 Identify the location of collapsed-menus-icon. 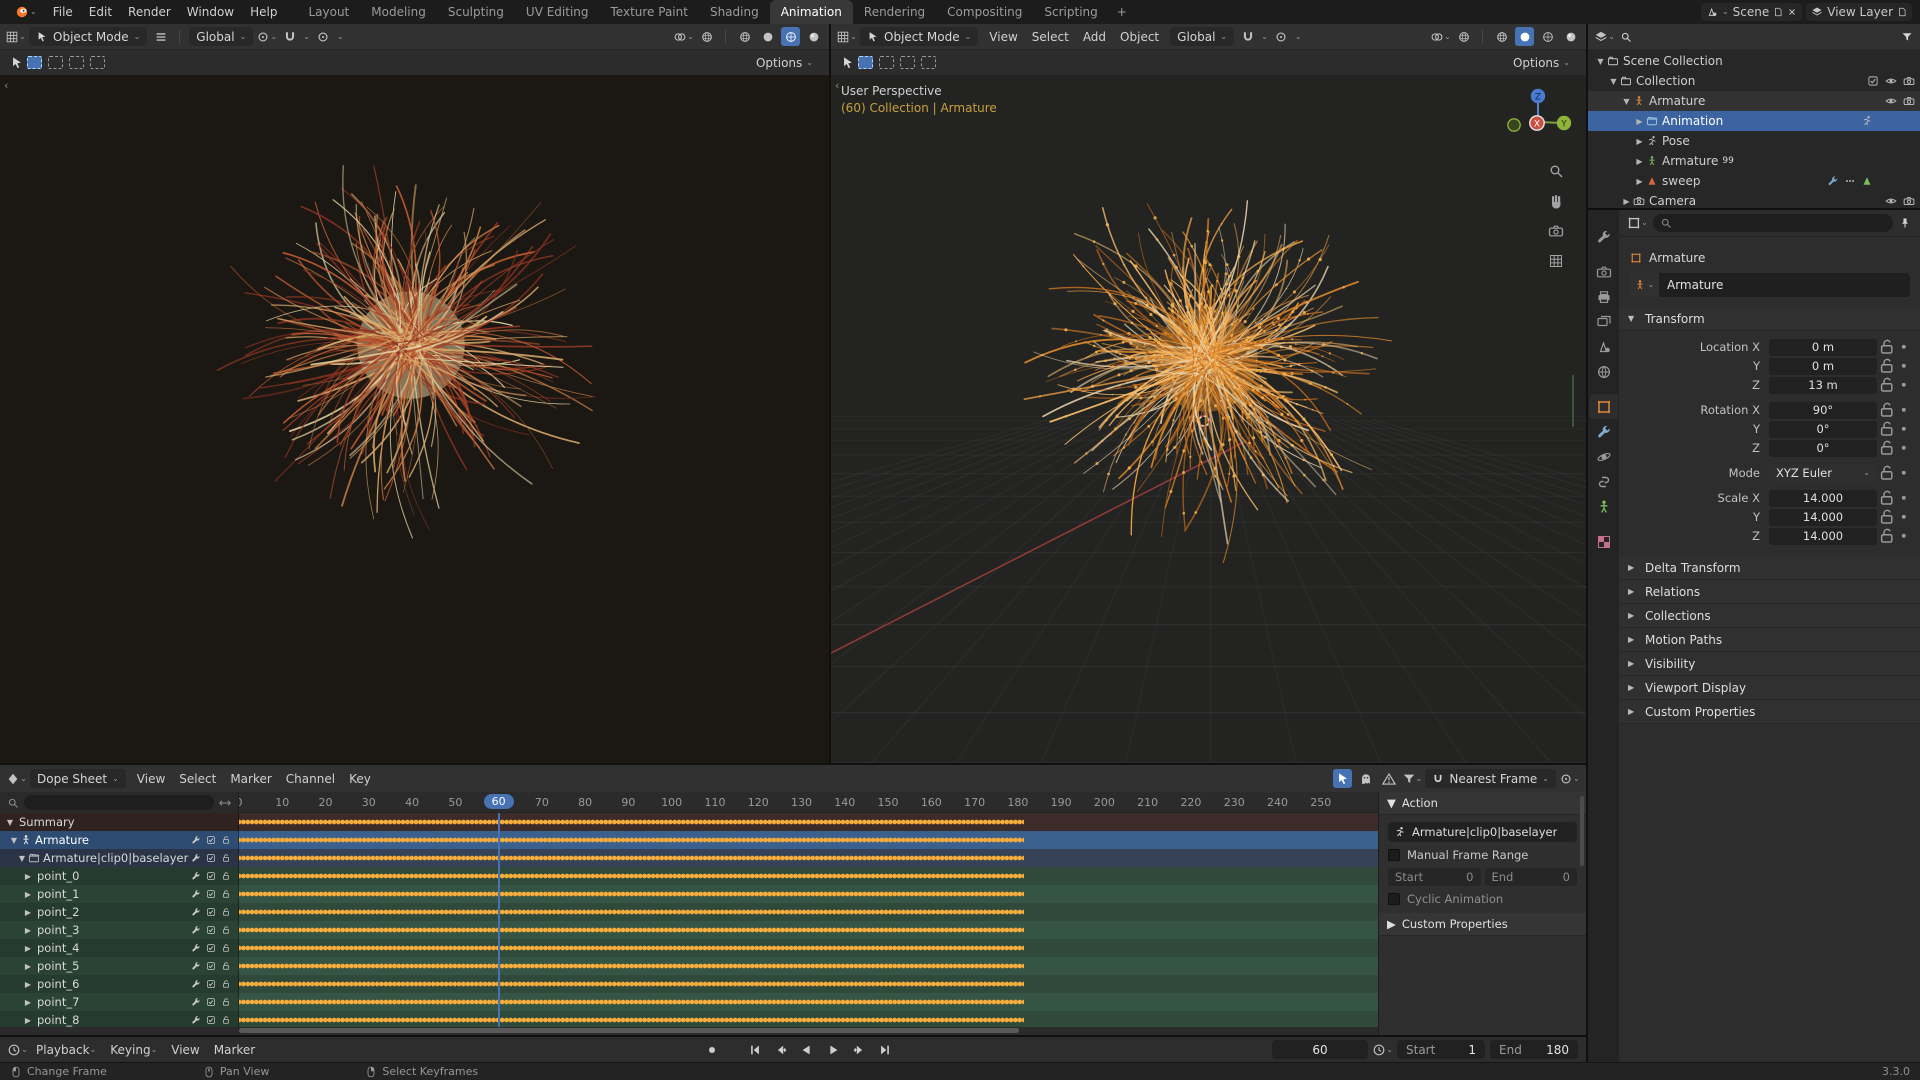
(160, 36).